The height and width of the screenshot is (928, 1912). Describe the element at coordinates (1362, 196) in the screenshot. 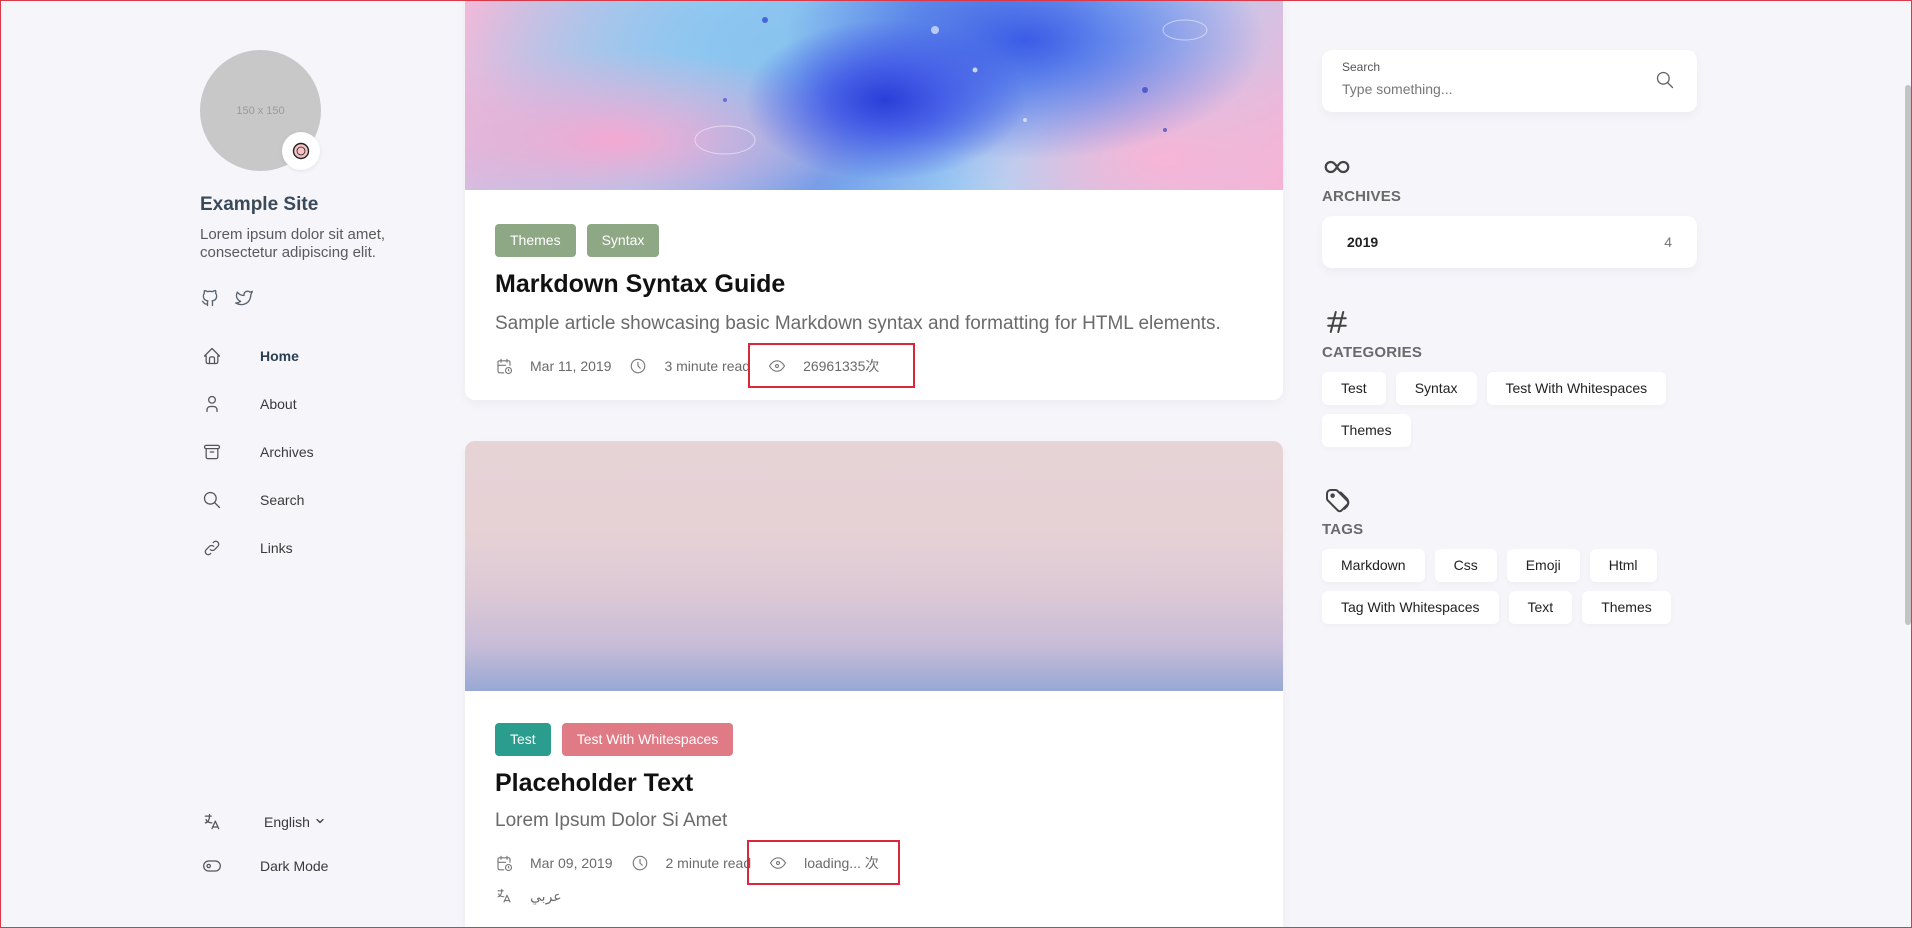

I see `archives-title: ARCHIVES` at that location.